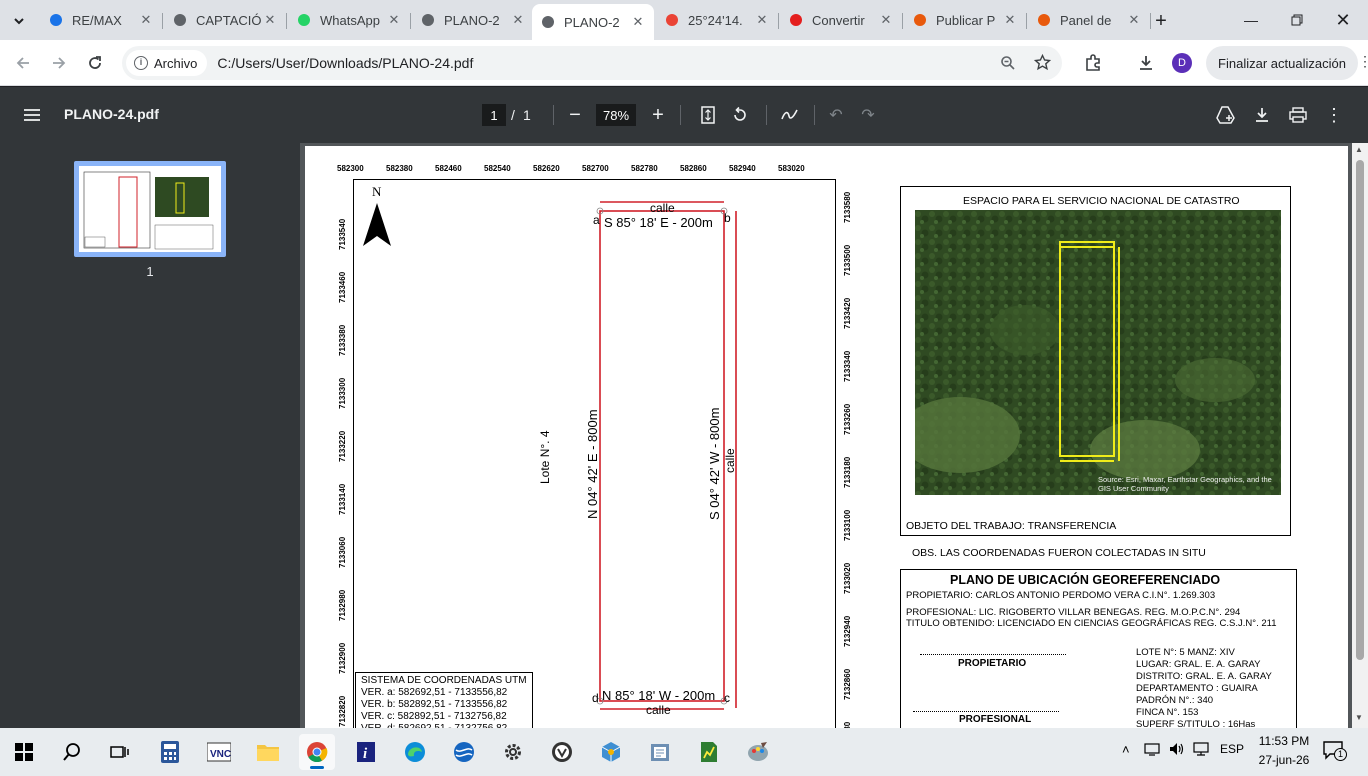 The height and width of the screenshot is (776, 1368). Describe the element at coordinates (658, 115) in the screenshot. I see `zoom-in-button: +` at that location.